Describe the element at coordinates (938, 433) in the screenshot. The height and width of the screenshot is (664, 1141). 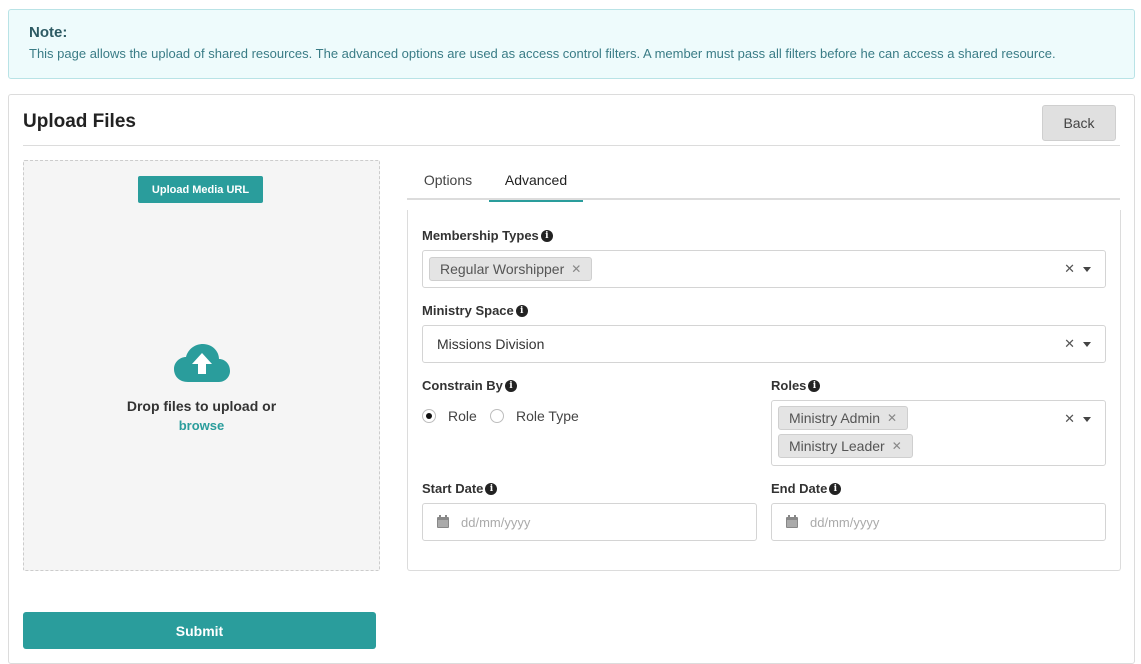
I see `roles-select: Ministry Admin ✕ Ministry Leader ✕ ✕` at that location.